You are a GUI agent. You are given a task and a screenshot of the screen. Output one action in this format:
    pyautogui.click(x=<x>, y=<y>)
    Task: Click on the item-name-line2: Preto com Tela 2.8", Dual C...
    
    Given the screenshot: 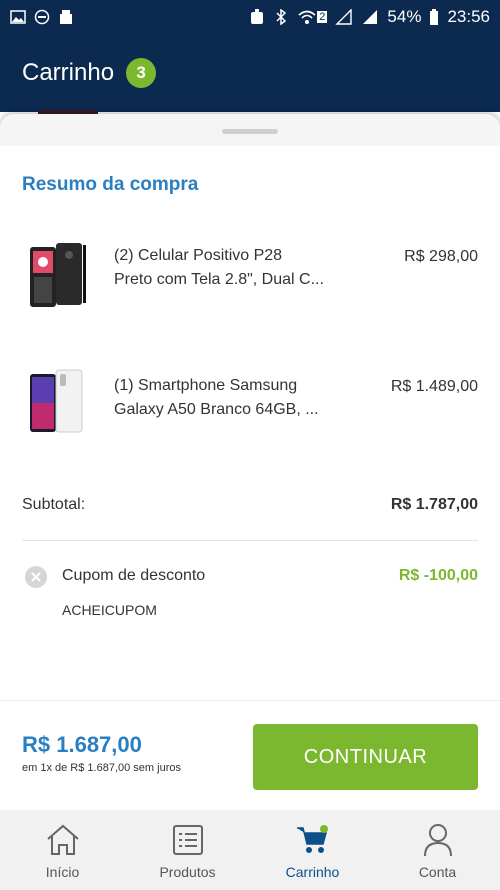 What is the action you would take?
    pyautogui.click(x=219, y=279)
    